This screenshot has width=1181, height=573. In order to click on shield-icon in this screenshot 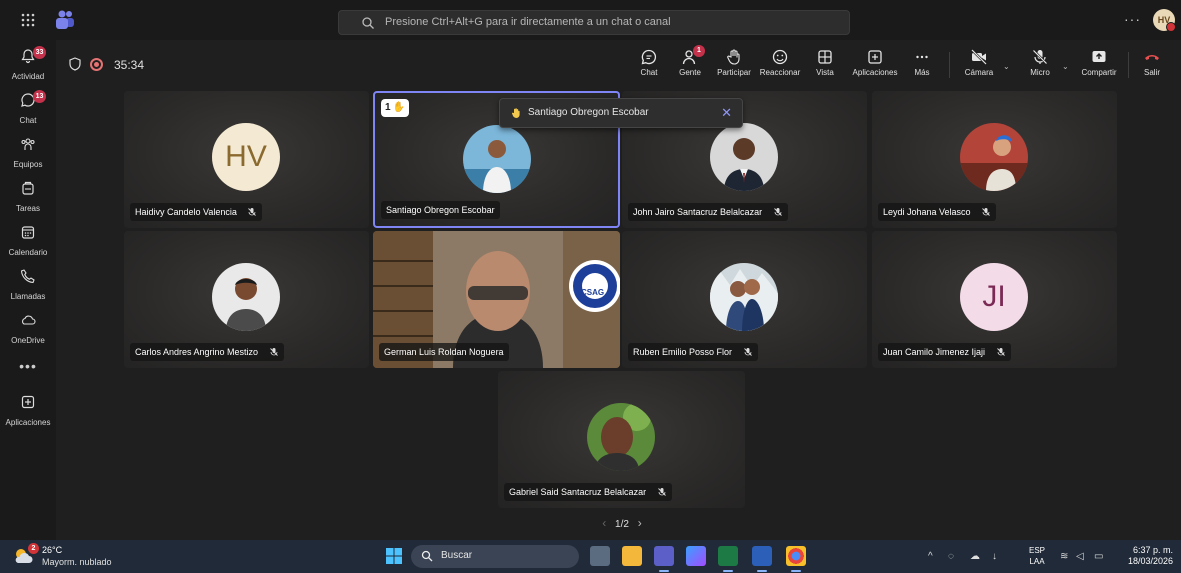, I will do `click(75, 64)`.